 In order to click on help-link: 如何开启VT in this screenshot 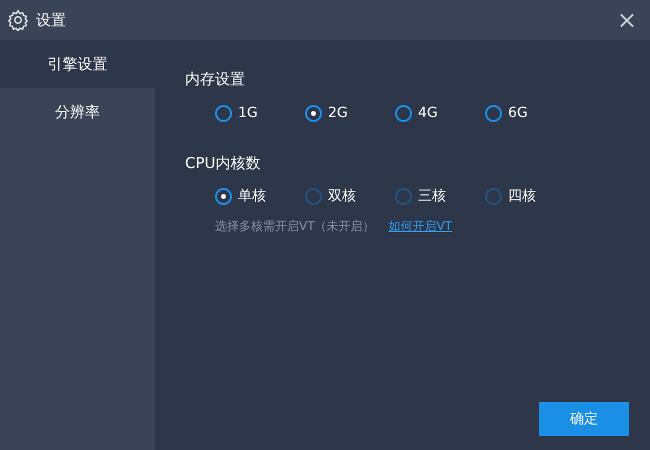, I will do `click(420, 226)`.